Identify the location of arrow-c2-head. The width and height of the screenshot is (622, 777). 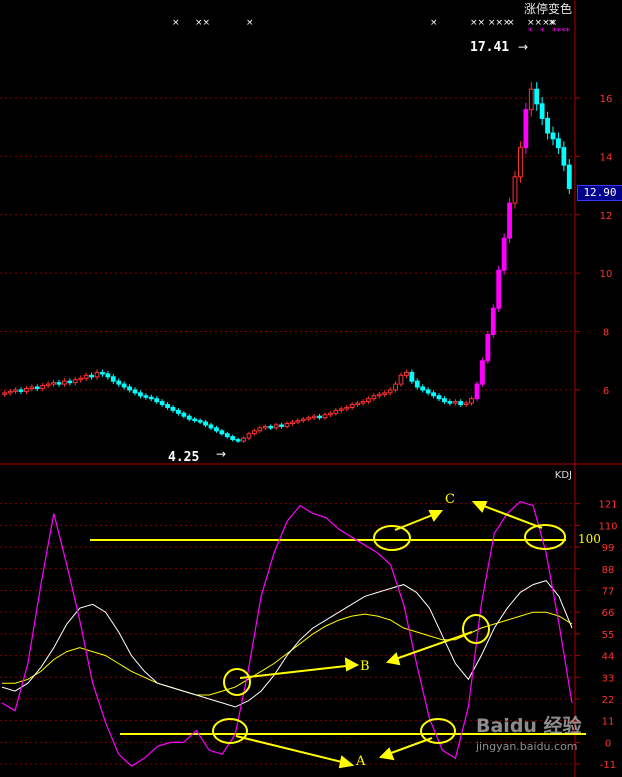
(479, 507).